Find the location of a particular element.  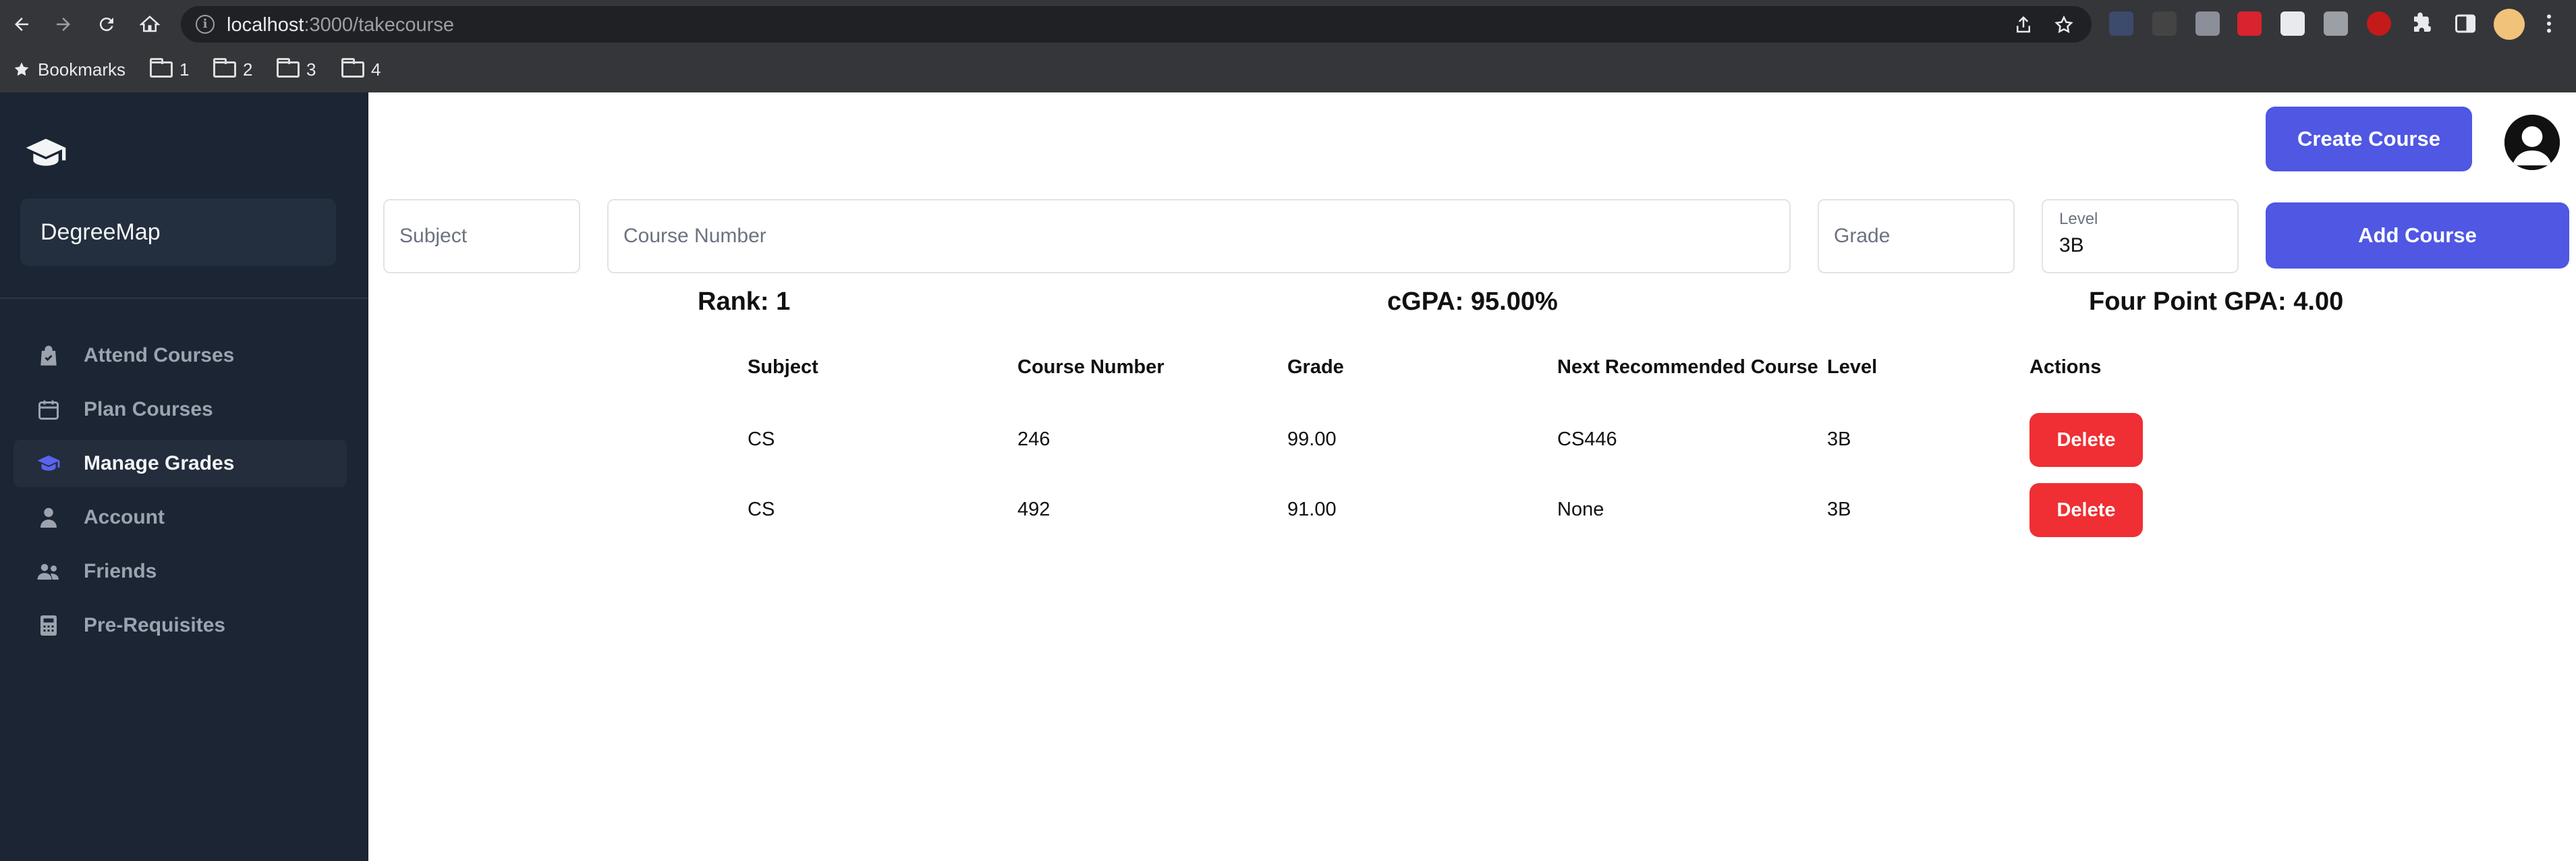

bookmark-folder: 4 is located at coordinates (361, 70).